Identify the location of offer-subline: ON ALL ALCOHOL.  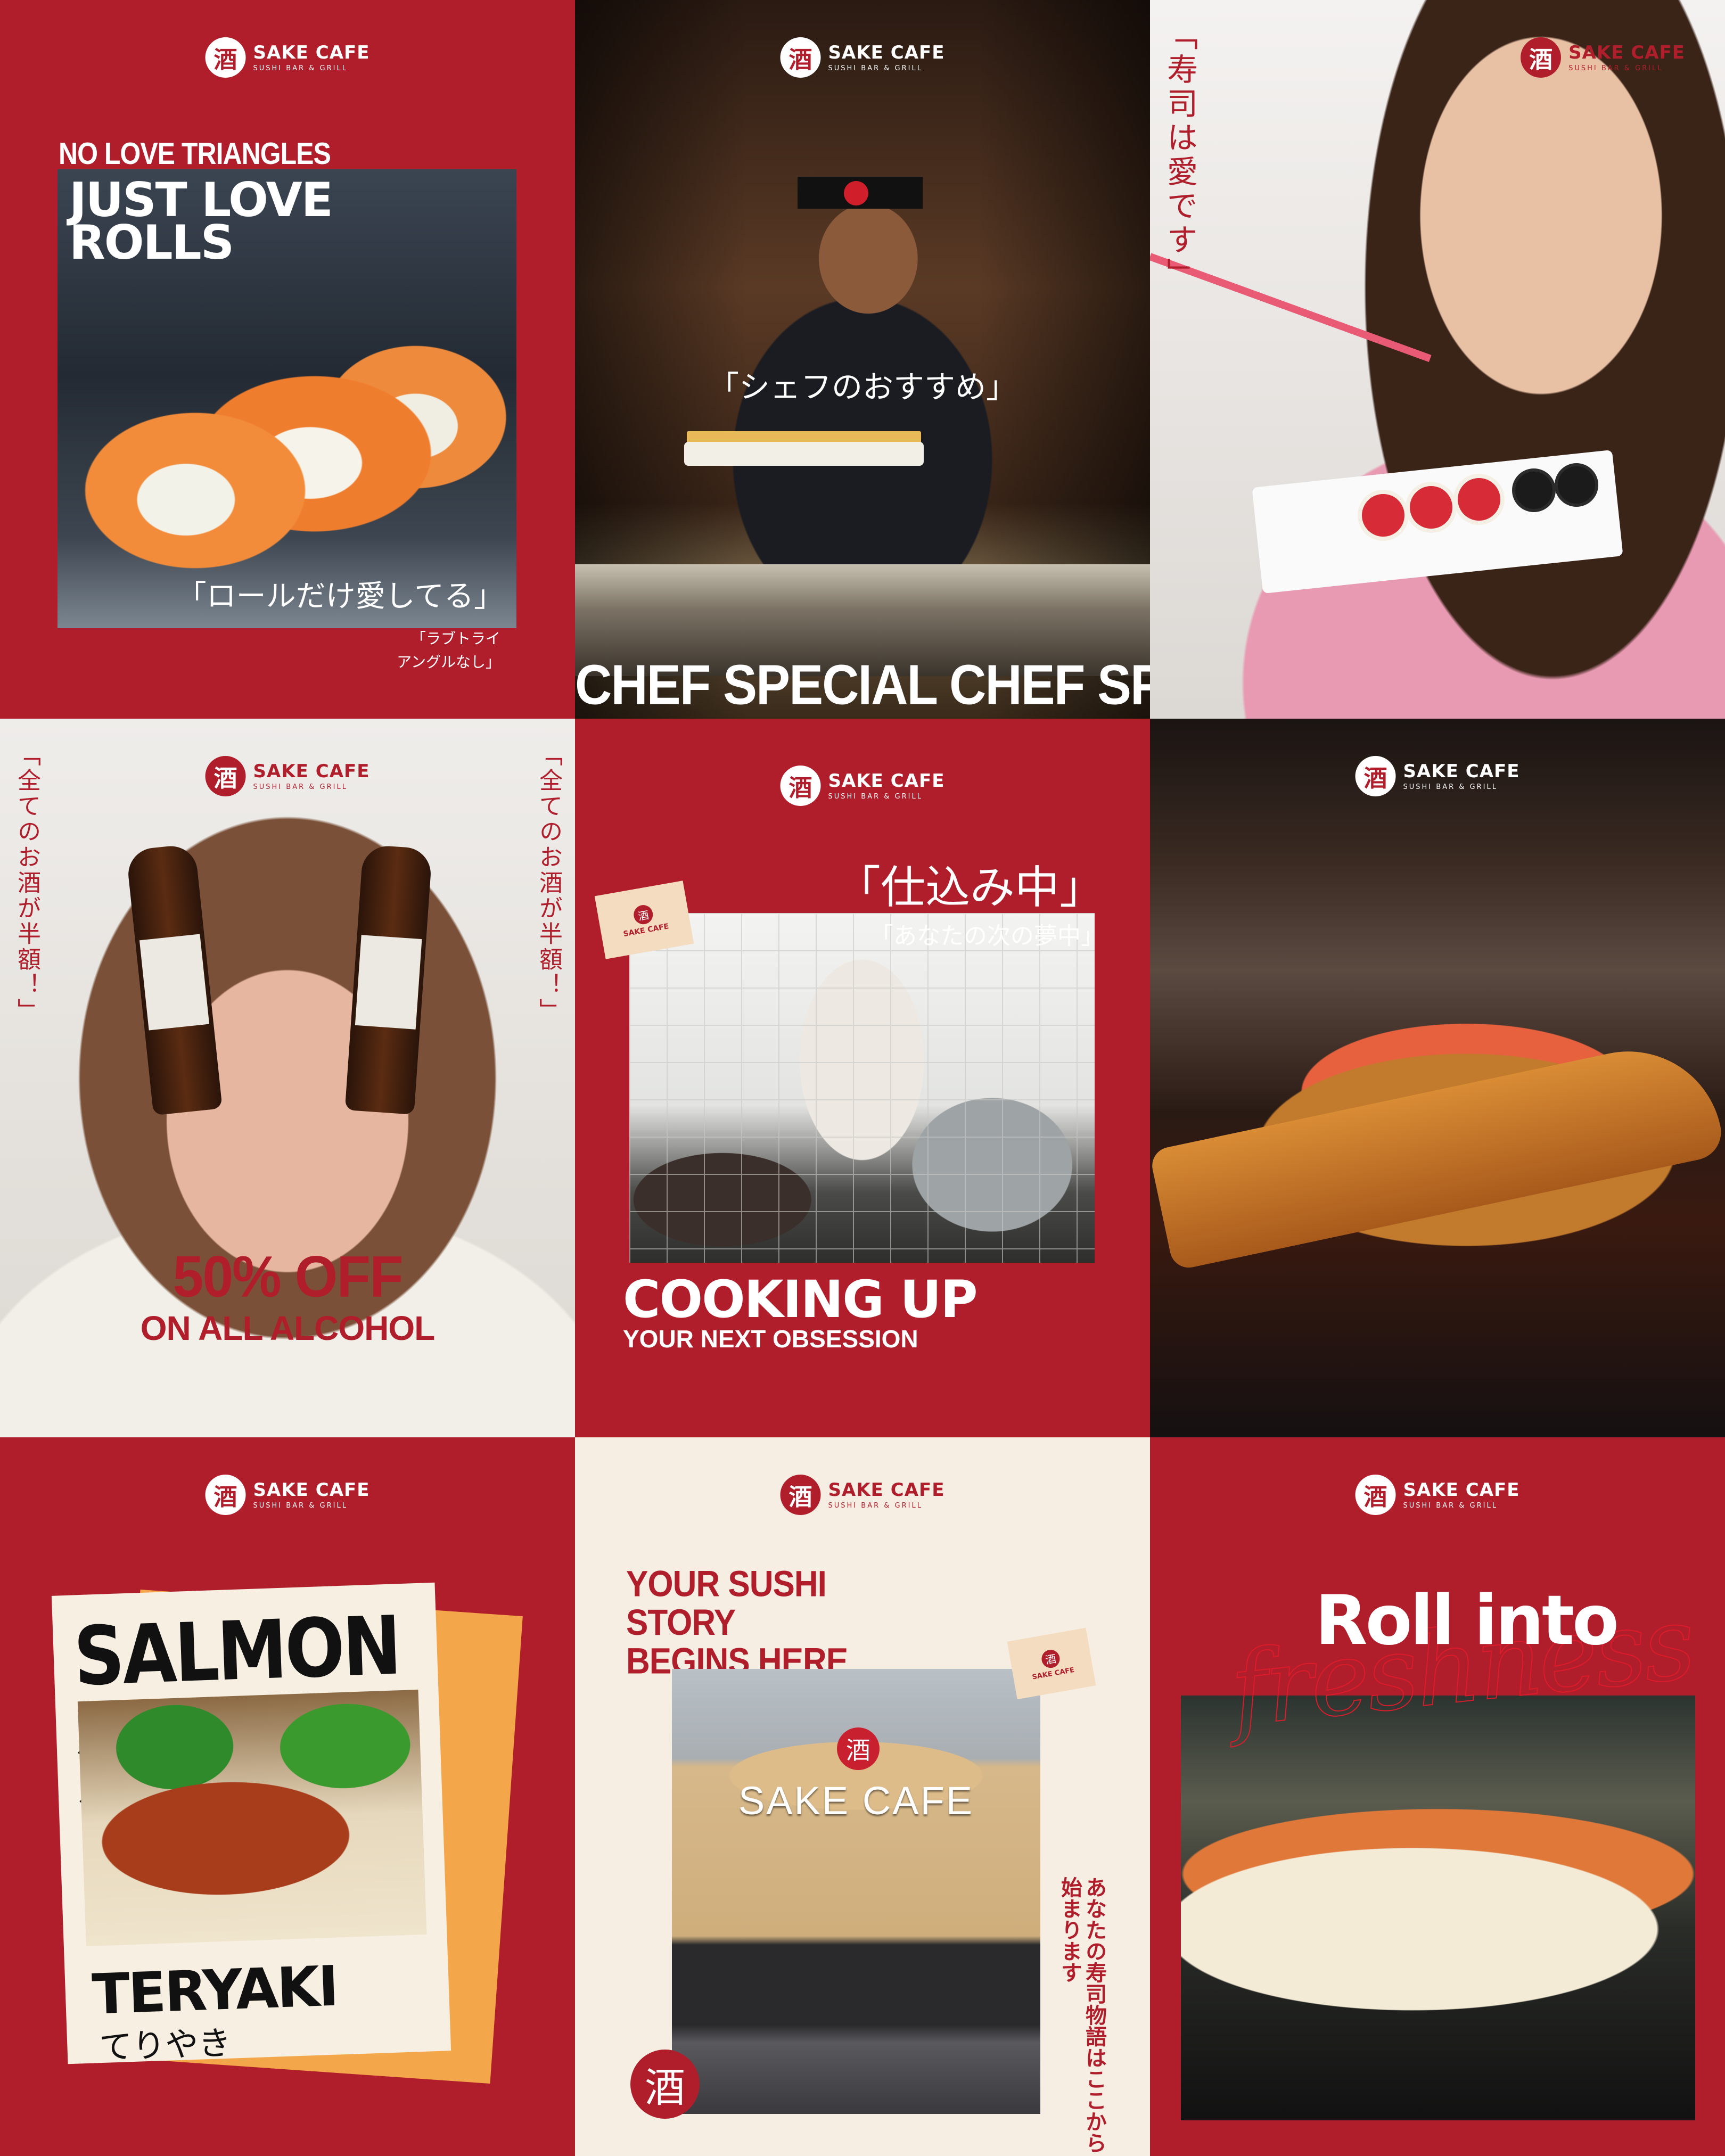
(287, 1328).